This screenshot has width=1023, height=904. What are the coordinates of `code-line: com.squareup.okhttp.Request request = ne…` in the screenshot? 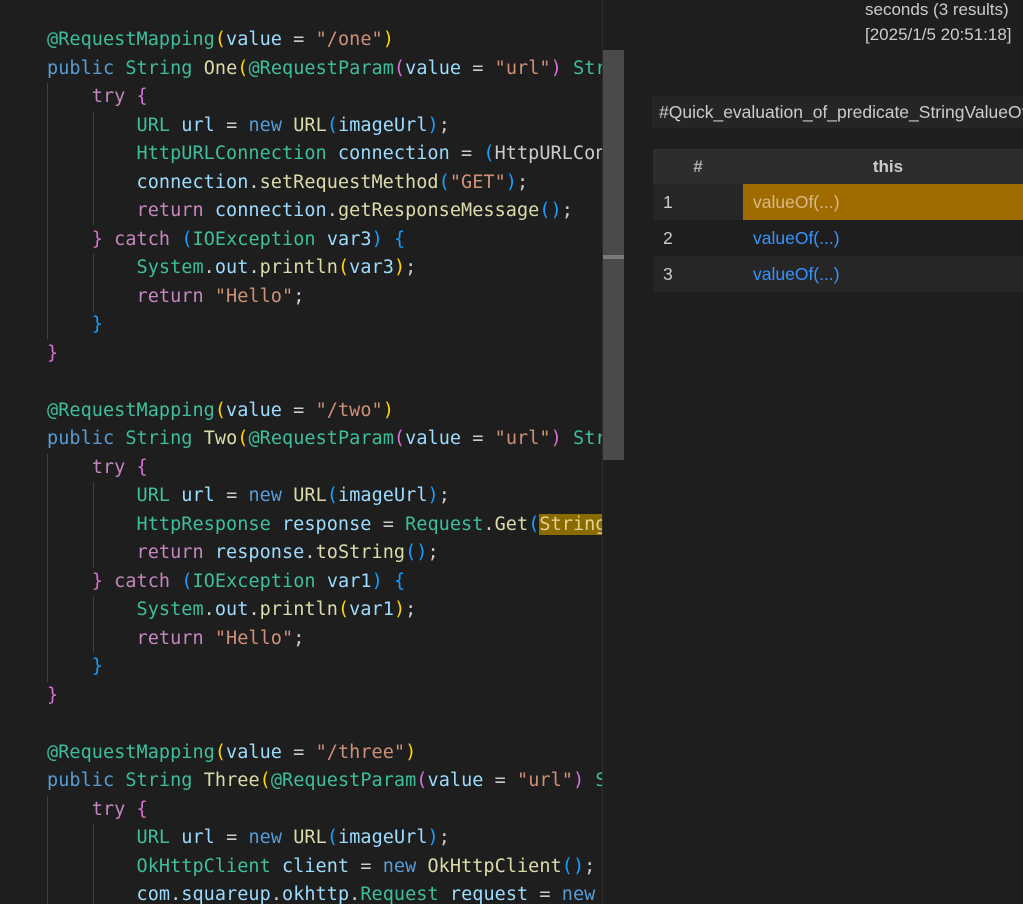 It's located at (335, 892).